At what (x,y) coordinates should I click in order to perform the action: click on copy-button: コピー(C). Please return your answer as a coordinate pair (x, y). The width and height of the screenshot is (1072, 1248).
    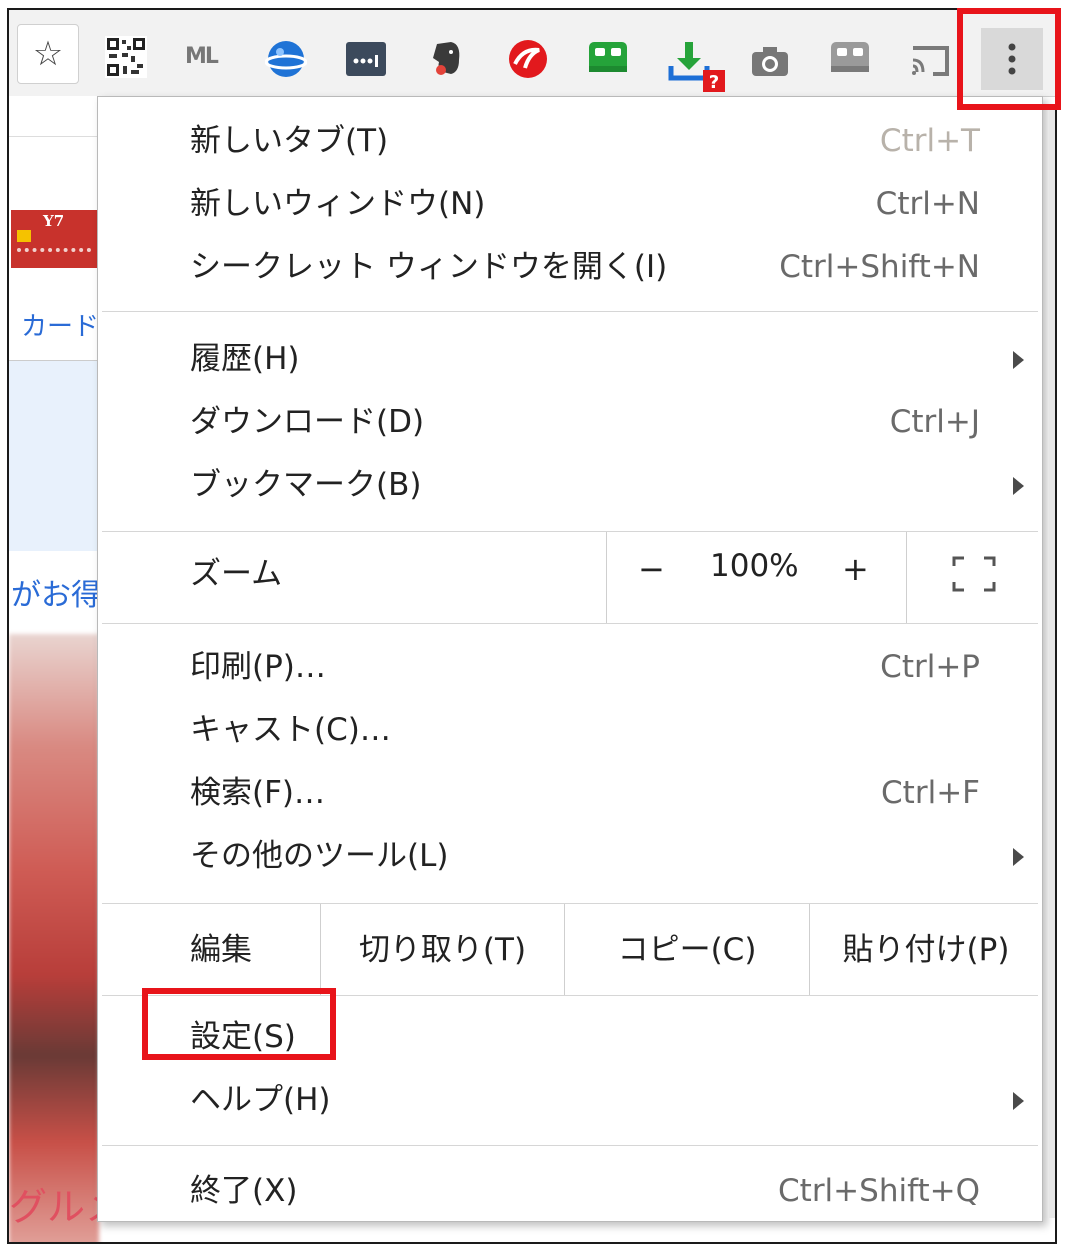
    Looking at the image, I should click on (687, 950).